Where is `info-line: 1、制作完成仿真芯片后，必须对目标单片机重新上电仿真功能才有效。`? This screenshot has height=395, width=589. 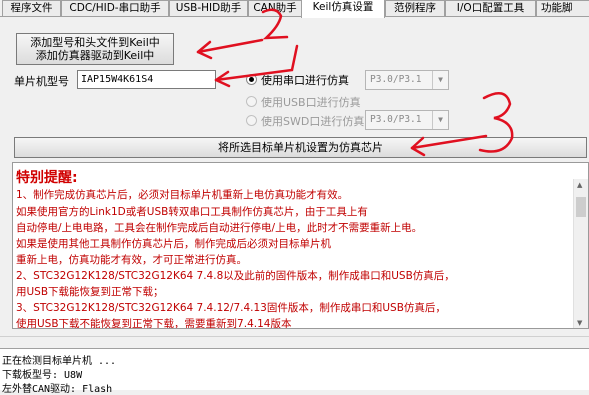 info-line: 1、制作完成仿真芯片后，必须对目标单片机重新上电仿真功能才有效。 is located at coordinates (182, 195).